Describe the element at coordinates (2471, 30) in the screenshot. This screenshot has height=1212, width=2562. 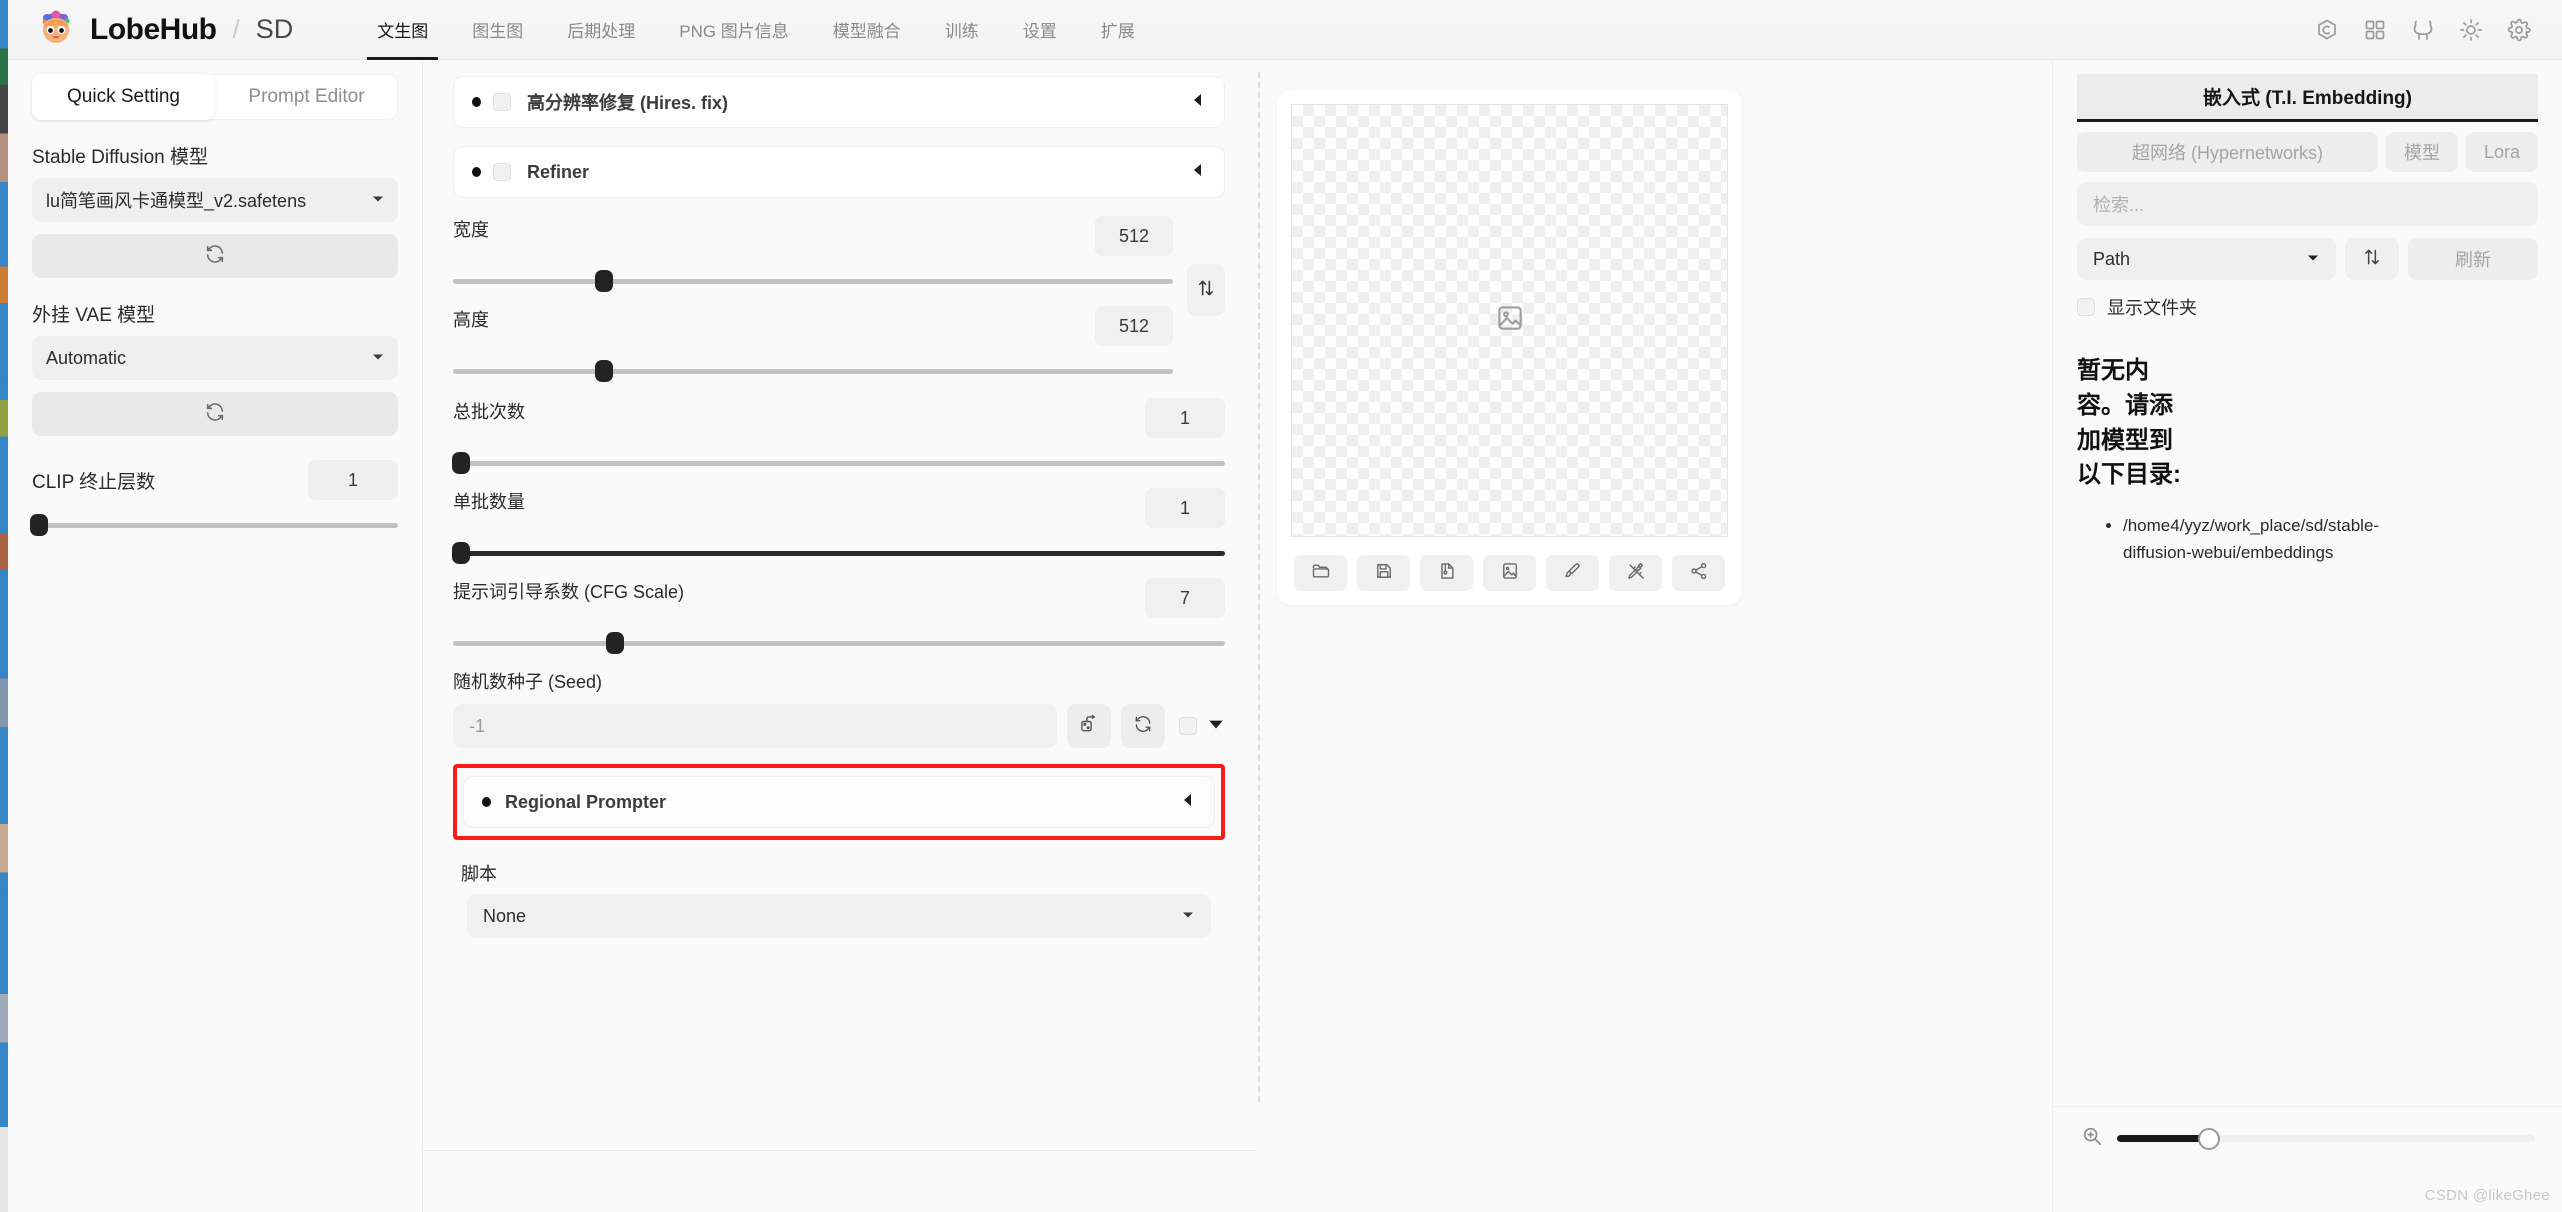
I see `sun-theme-icon` at that location.